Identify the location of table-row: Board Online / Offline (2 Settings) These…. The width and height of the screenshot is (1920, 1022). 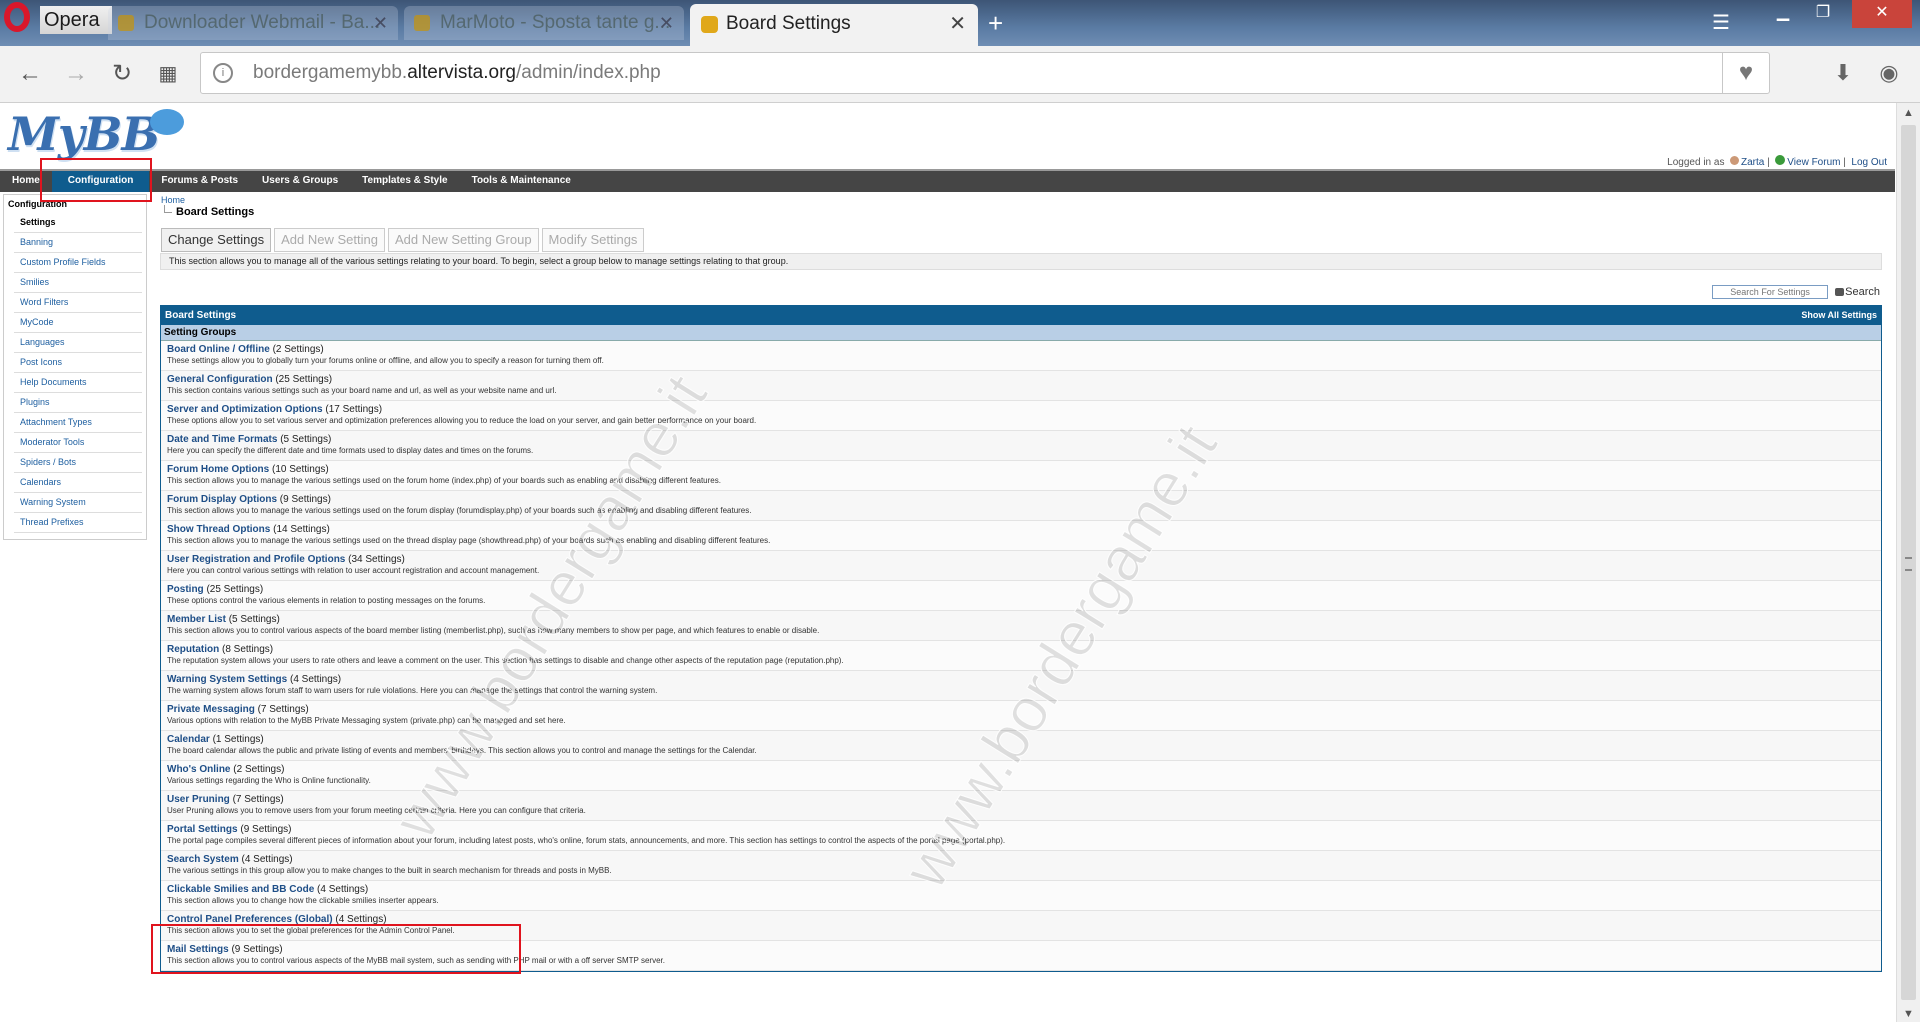
(1021, 356).